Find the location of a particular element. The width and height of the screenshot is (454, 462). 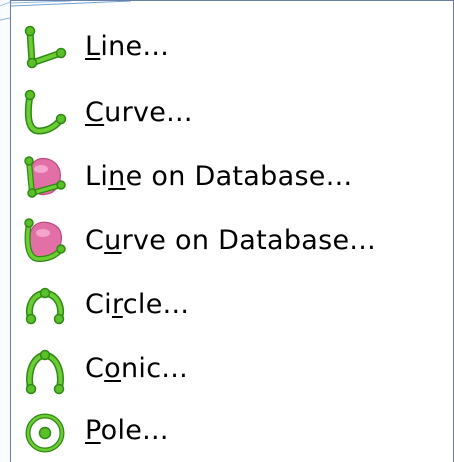

circle-icon is located at coordinates (45, 307).